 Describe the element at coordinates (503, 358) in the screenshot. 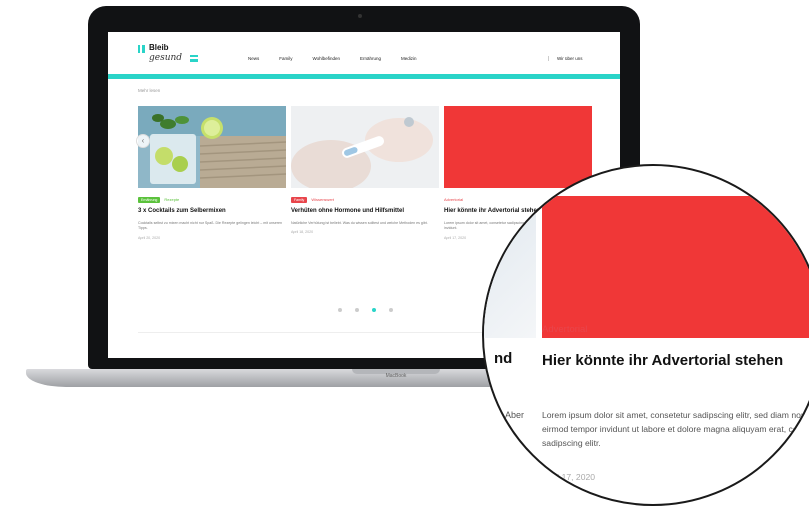

I see `magnified-prev-title: nd` at that location.